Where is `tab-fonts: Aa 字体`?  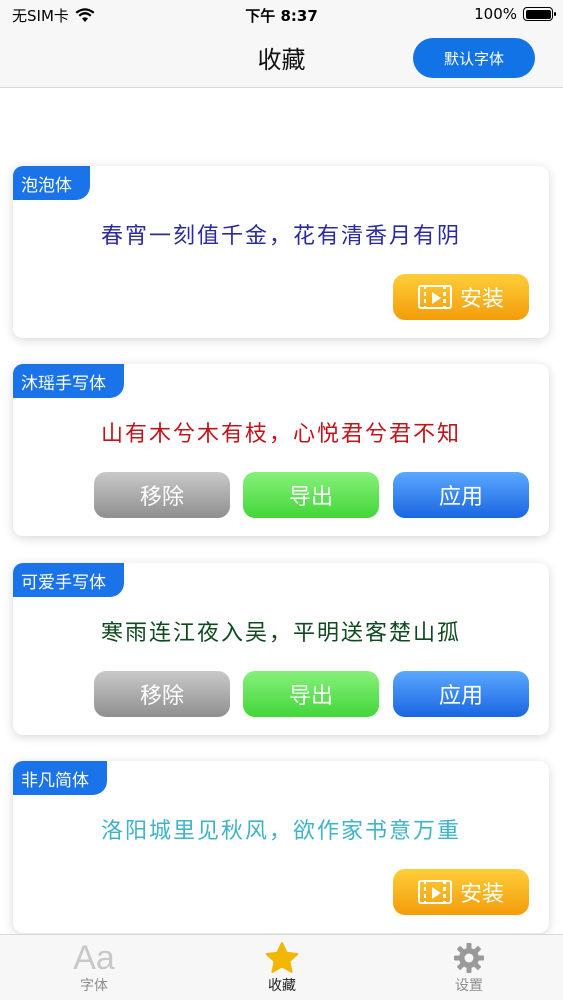 tab-fonts: Aa 字体 is located at coordinates (94, 967).